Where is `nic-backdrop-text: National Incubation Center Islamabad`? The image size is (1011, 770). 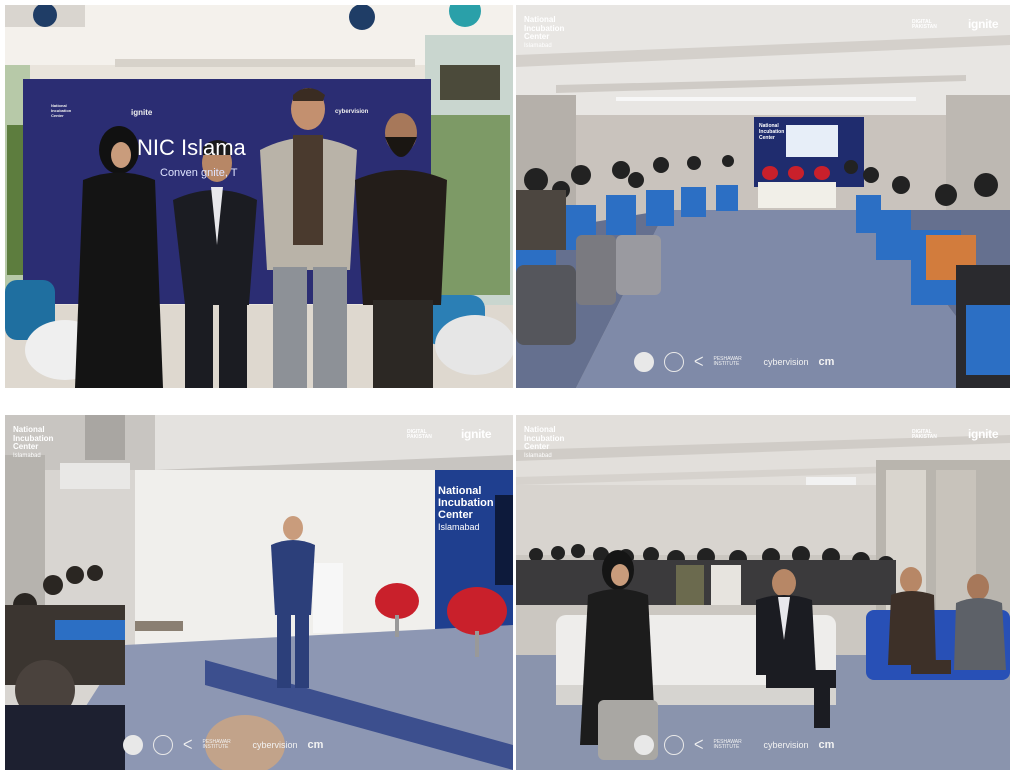 nic-backdrop-text: National Incubation Center Islamabad is located at coordinates (466, 508).